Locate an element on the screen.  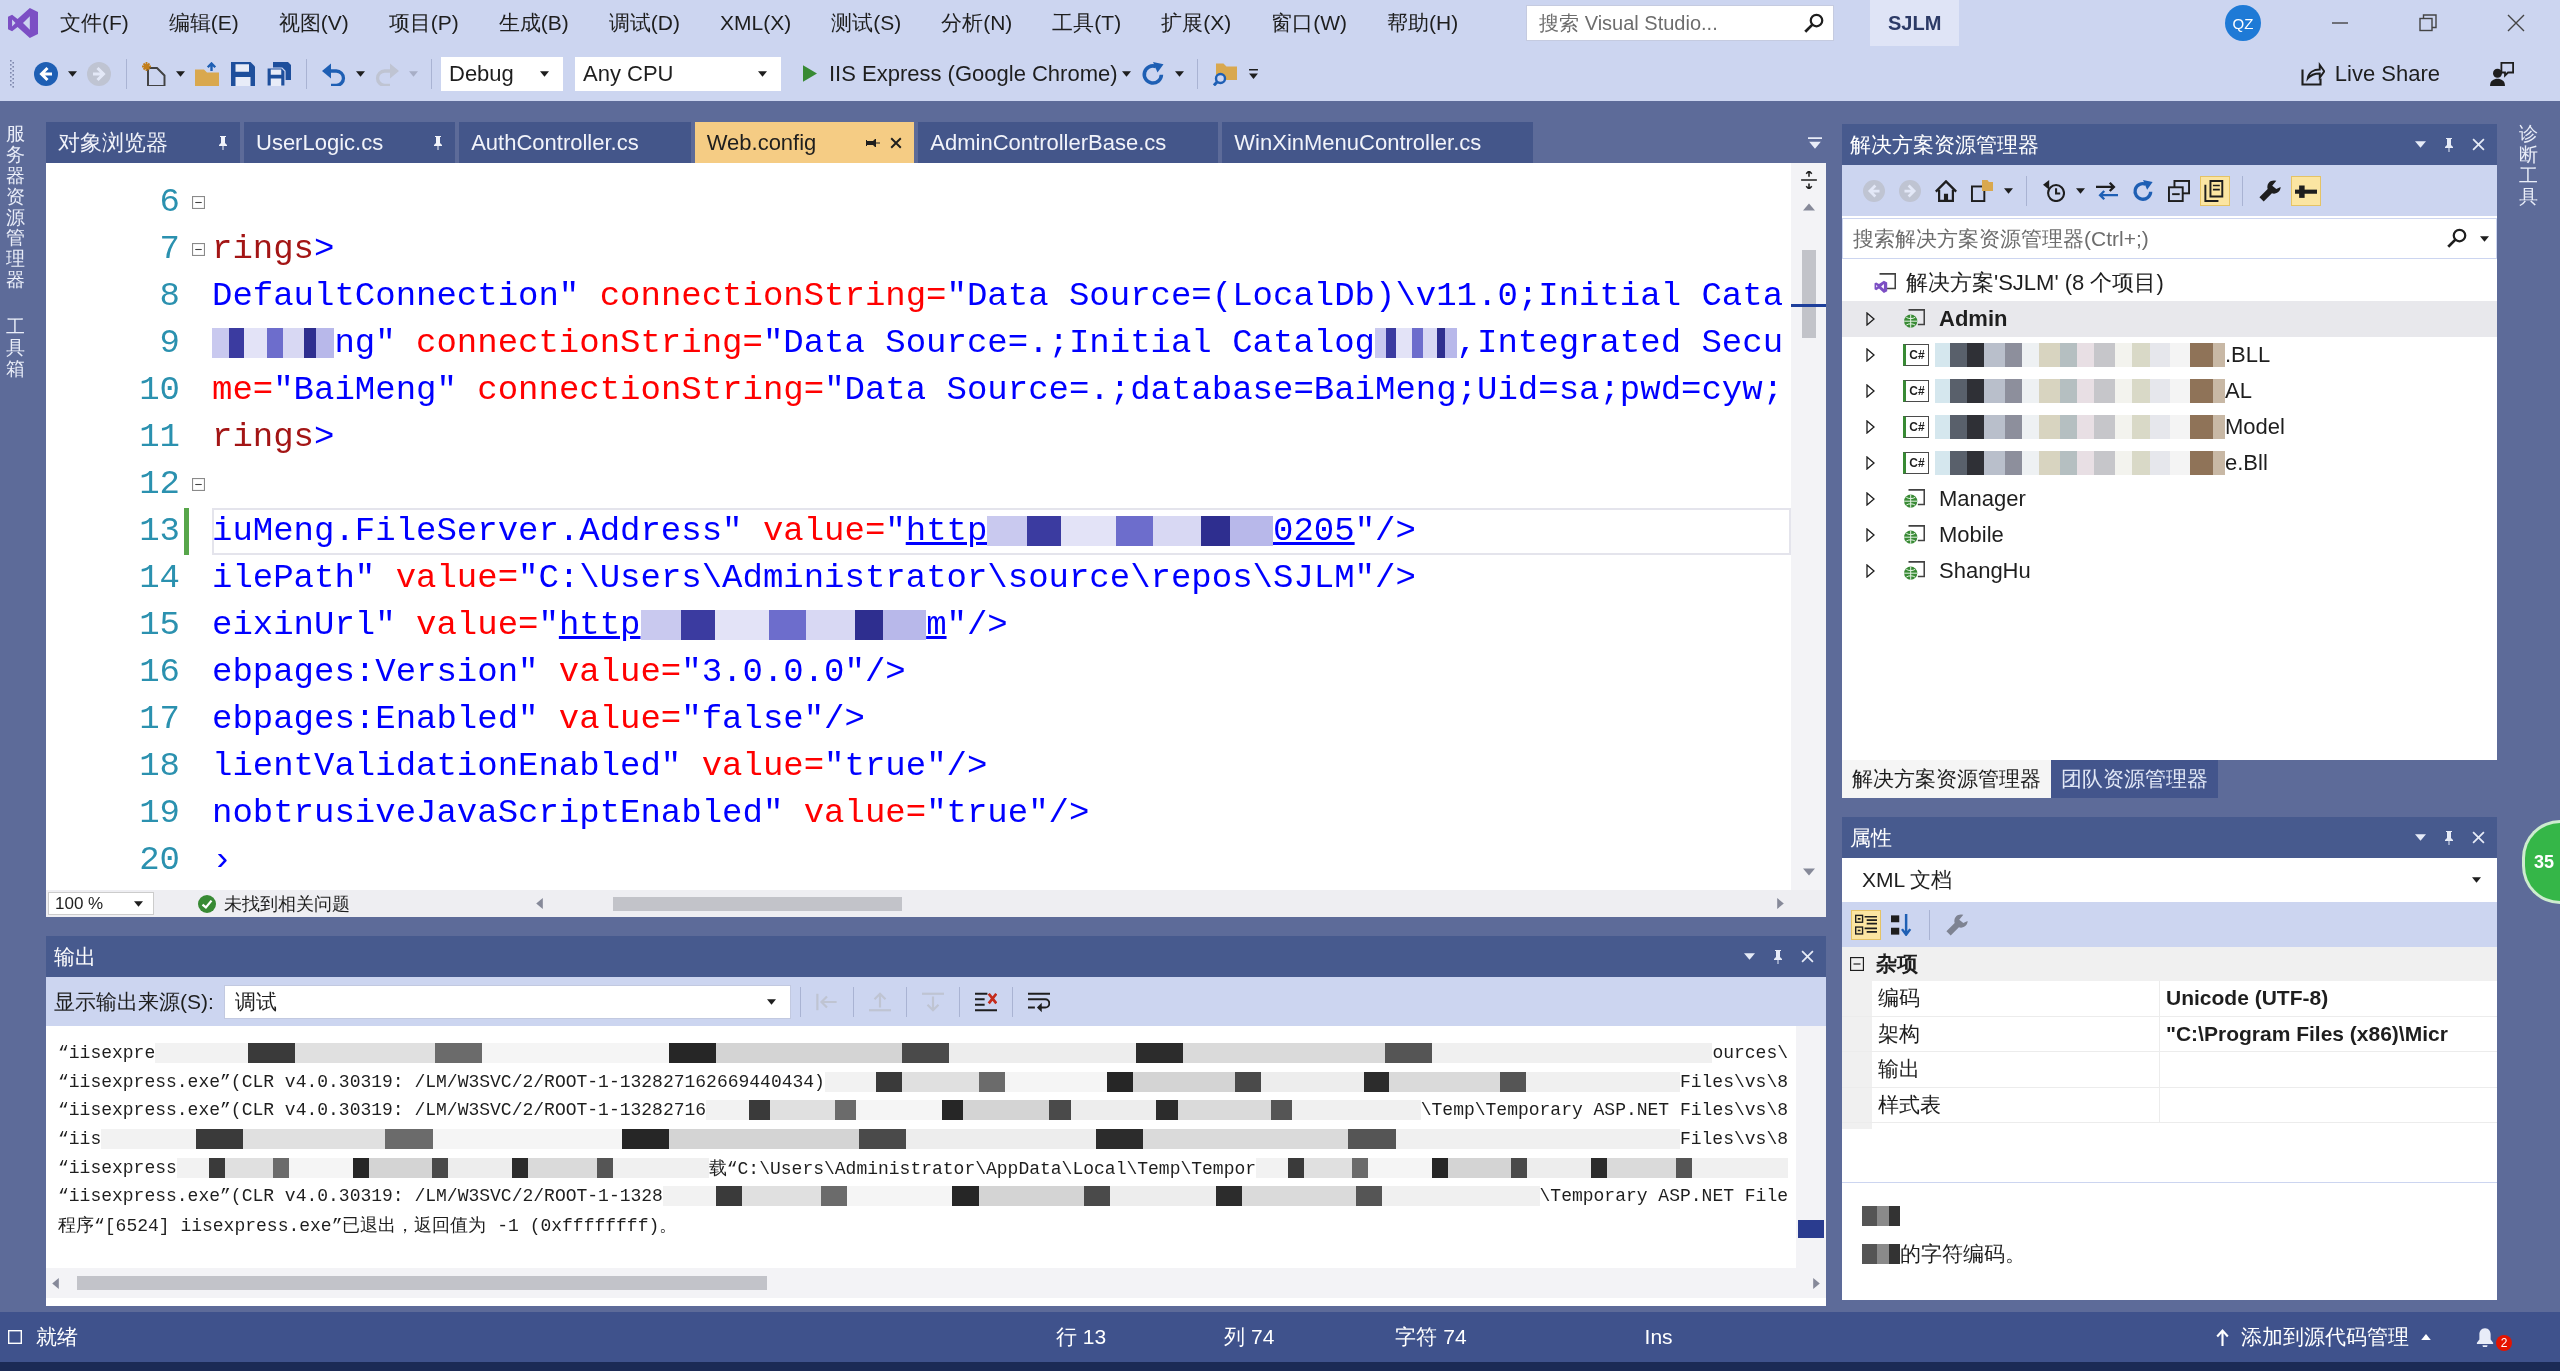
project-node: C# .BLL is located at coordinates (2169, 355).